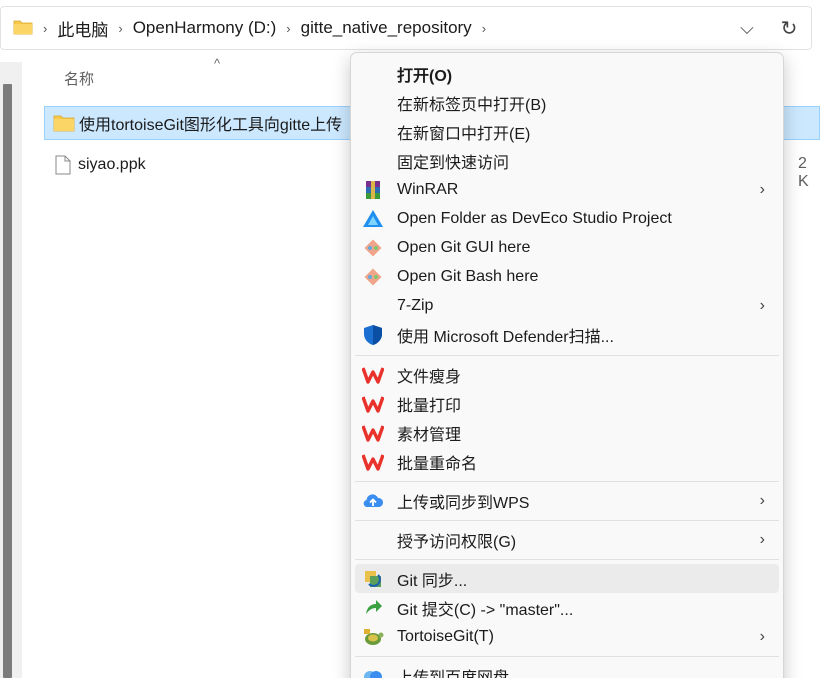 The image size is (820, 678). What do you see at coordinates (205, 28) in the screenshot?
I see `breadcrumb-drive: OpenHarmony (D:)` at bounding box center [205, 28].